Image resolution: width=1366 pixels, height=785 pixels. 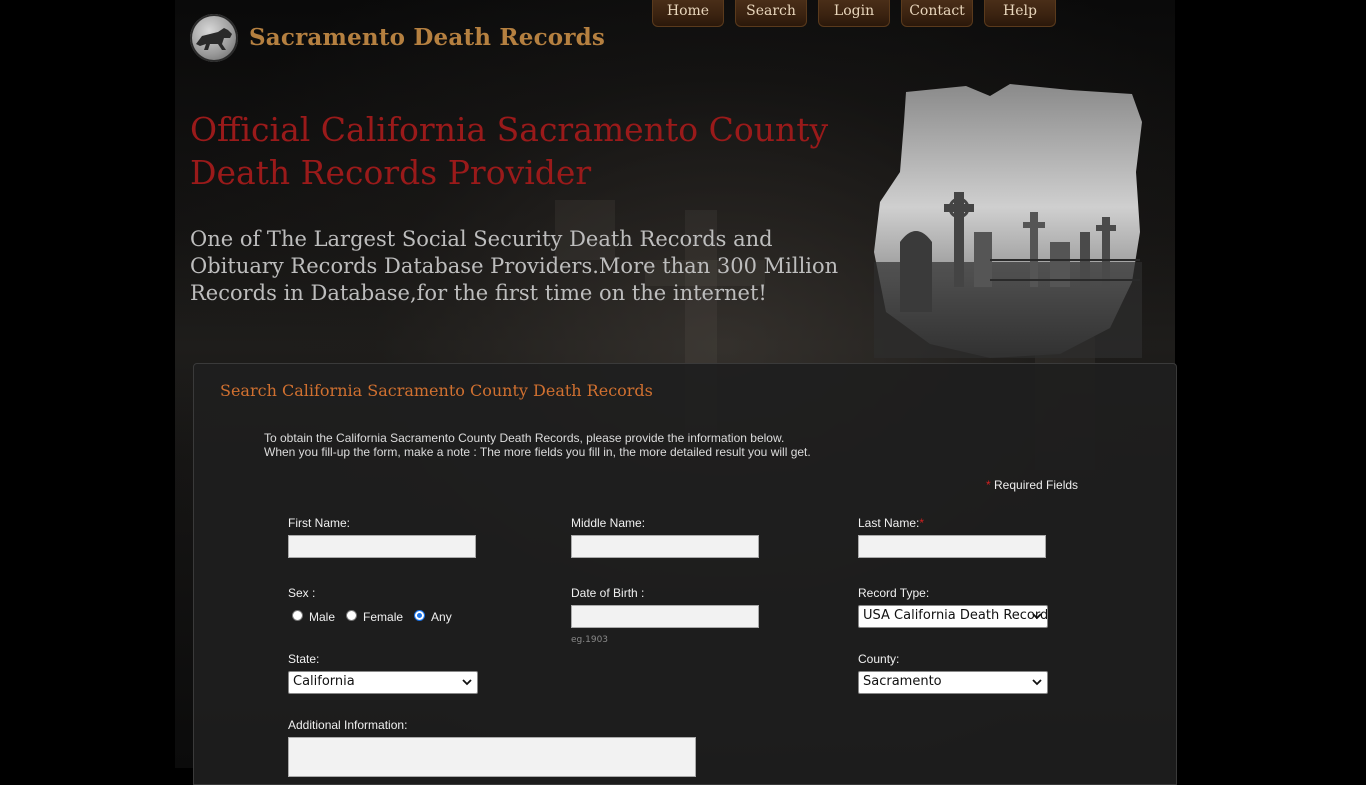 I want to click on sex-any-radio, so click(x=420, y=615).